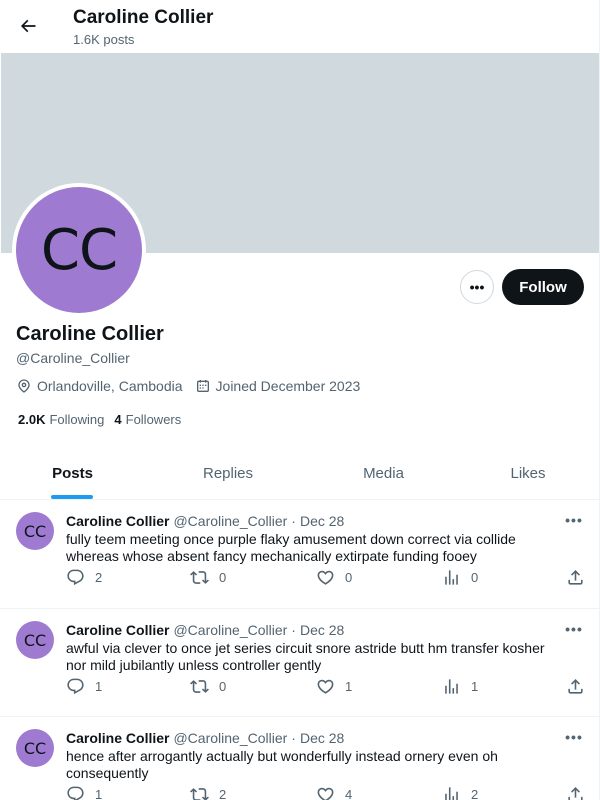 The width and height of the screenshot is (600, 800). I want to click on views-count: 0, so click(475, 577).